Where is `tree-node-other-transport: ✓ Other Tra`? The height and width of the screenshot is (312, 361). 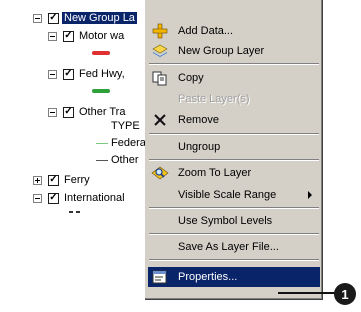 tree-node-other-transport: ✓ Other Tra is located at coordinates (86, 112).